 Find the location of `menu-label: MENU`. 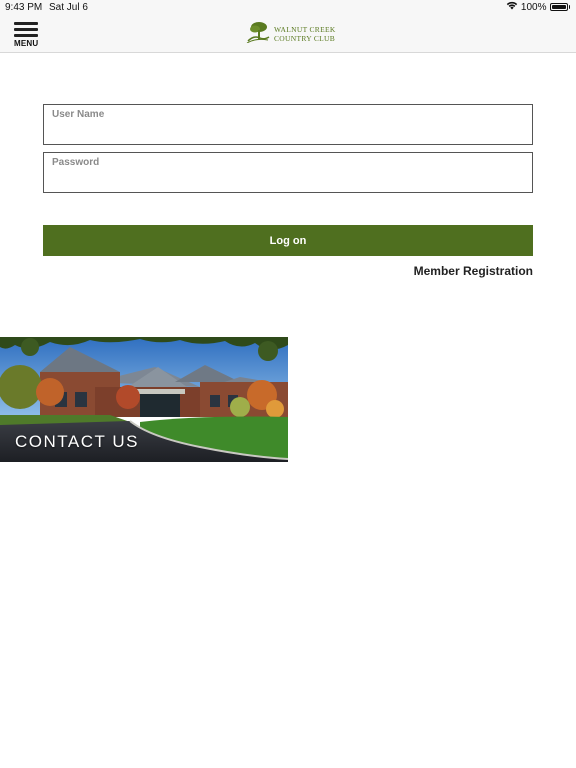

menu-label: MENU is located at coordinates (26, 43).